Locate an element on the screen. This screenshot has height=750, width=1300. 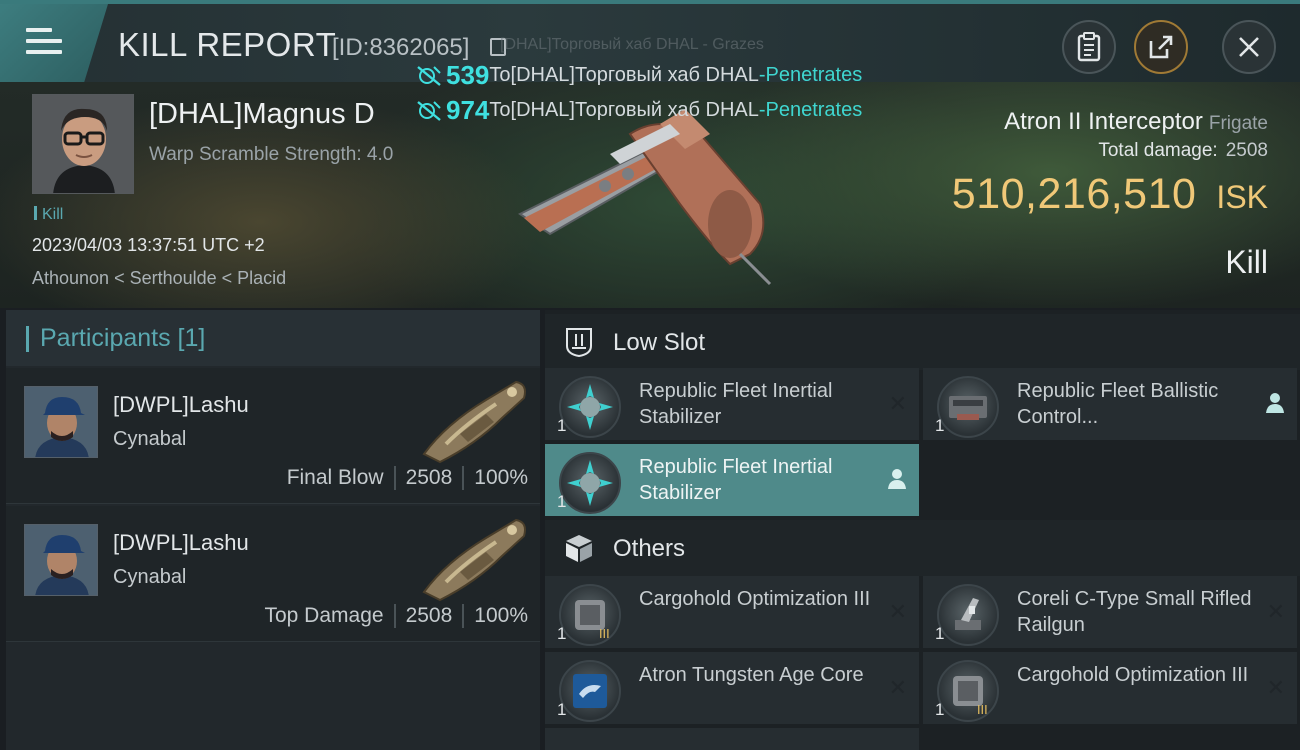
faded-feed-line: [DHAL]Торговый хаб DHAL - Grazes is located at coordinates (632, 44).